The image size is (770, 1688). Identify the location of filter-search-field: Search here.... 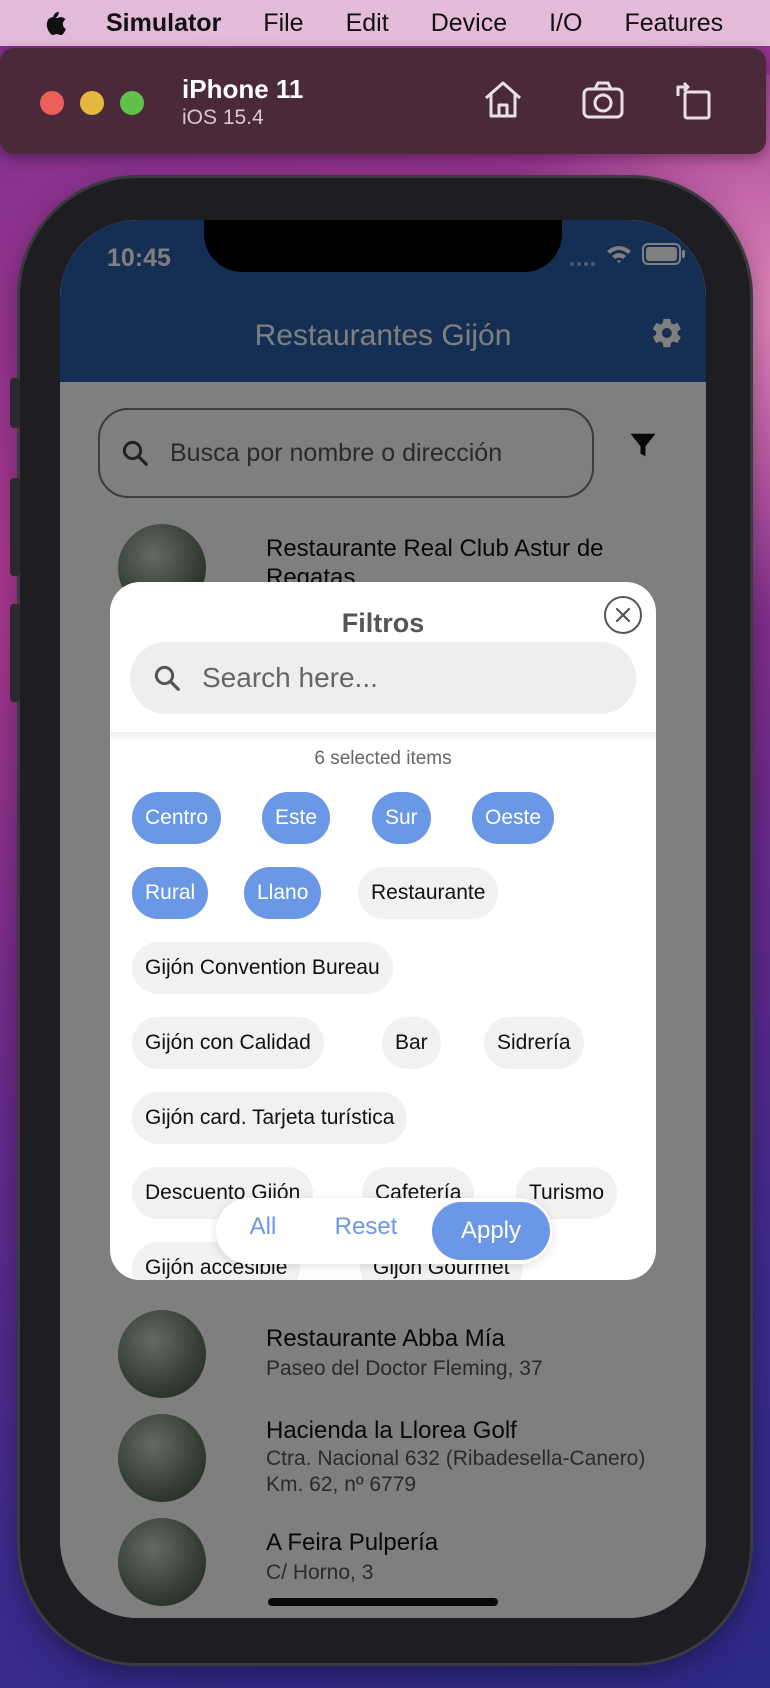
(383, 678).